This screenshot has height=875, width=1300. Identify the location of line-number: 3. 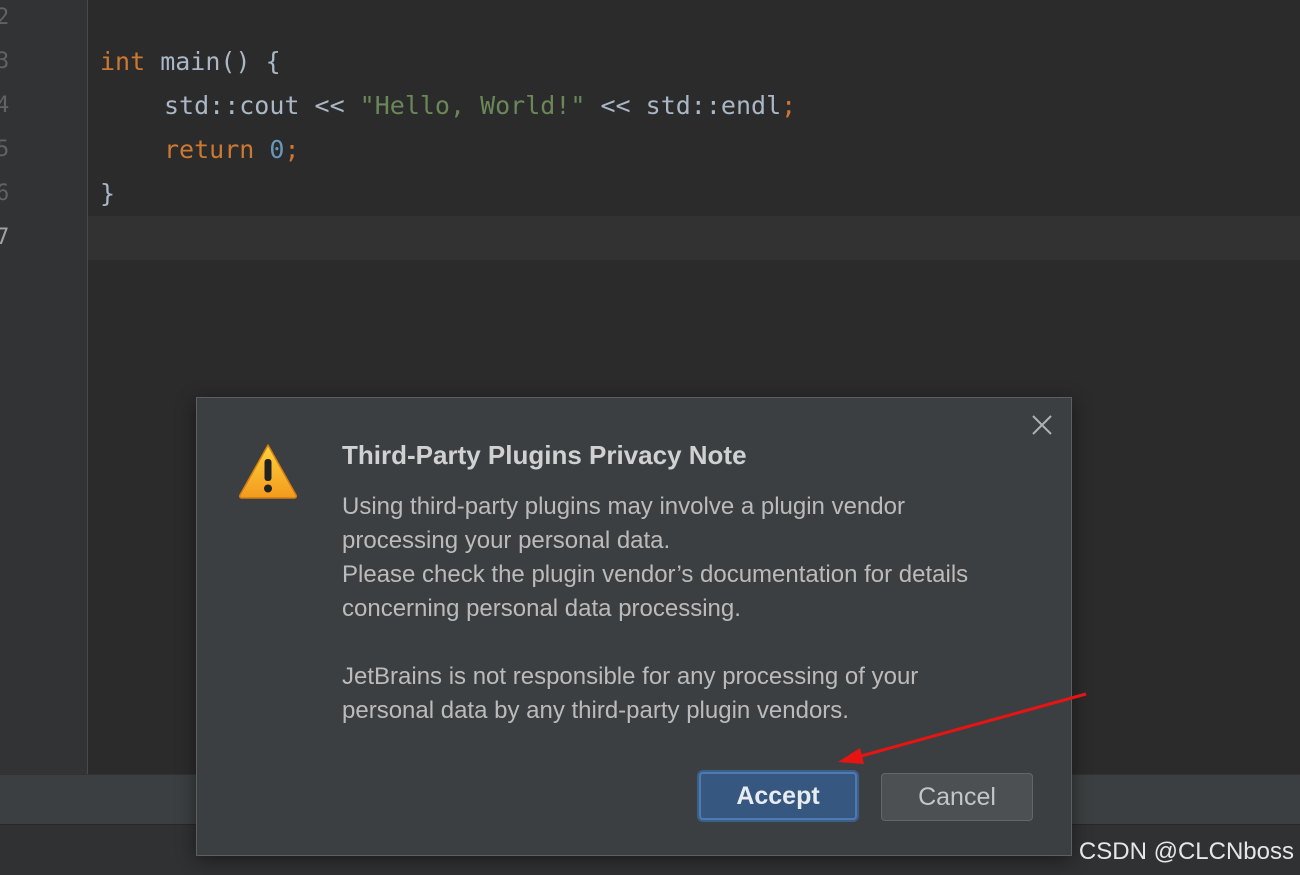
(5, 61).